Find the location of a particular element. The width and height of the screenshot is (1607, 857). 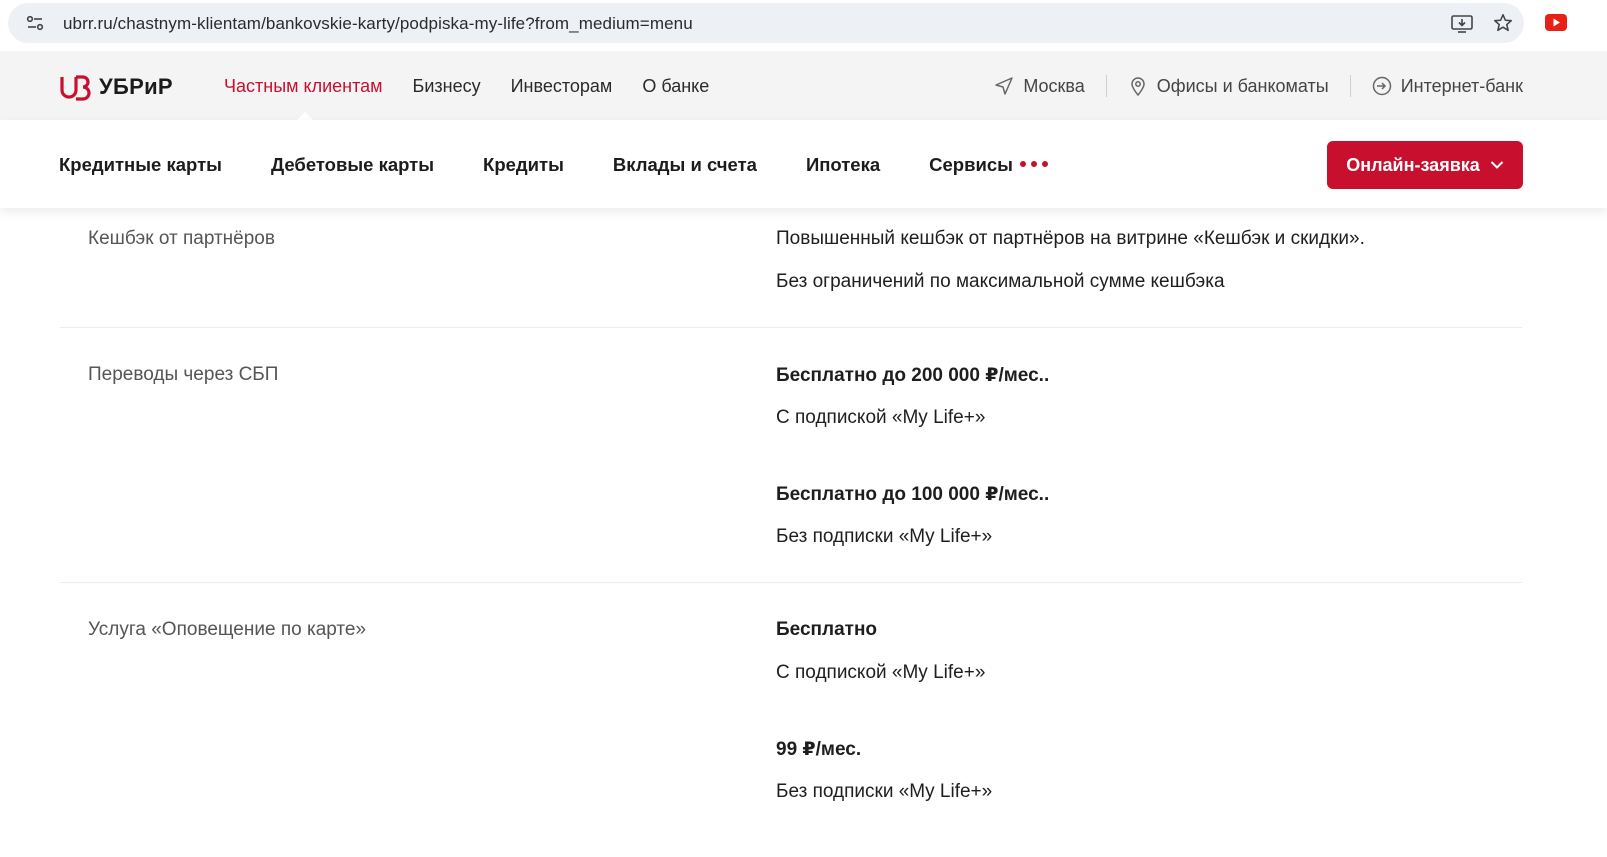

login-icon is located at coordinates (1381, 86).